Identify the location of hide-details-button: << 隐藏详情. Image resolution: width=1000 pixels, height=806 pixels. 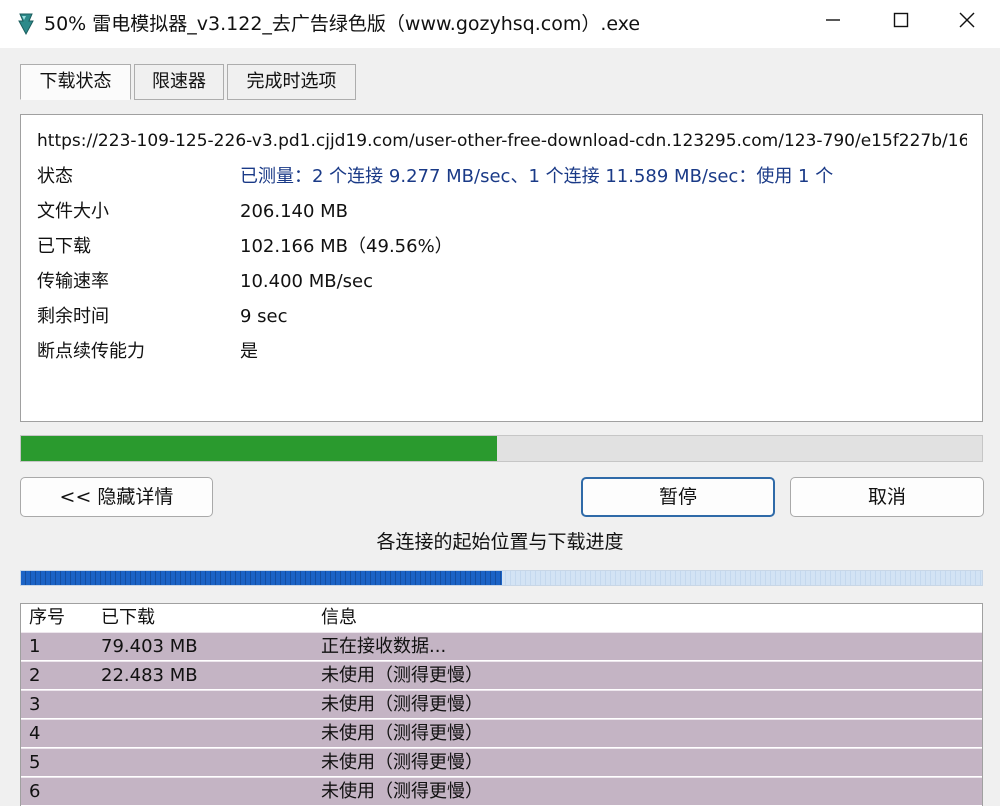
(116, 497).